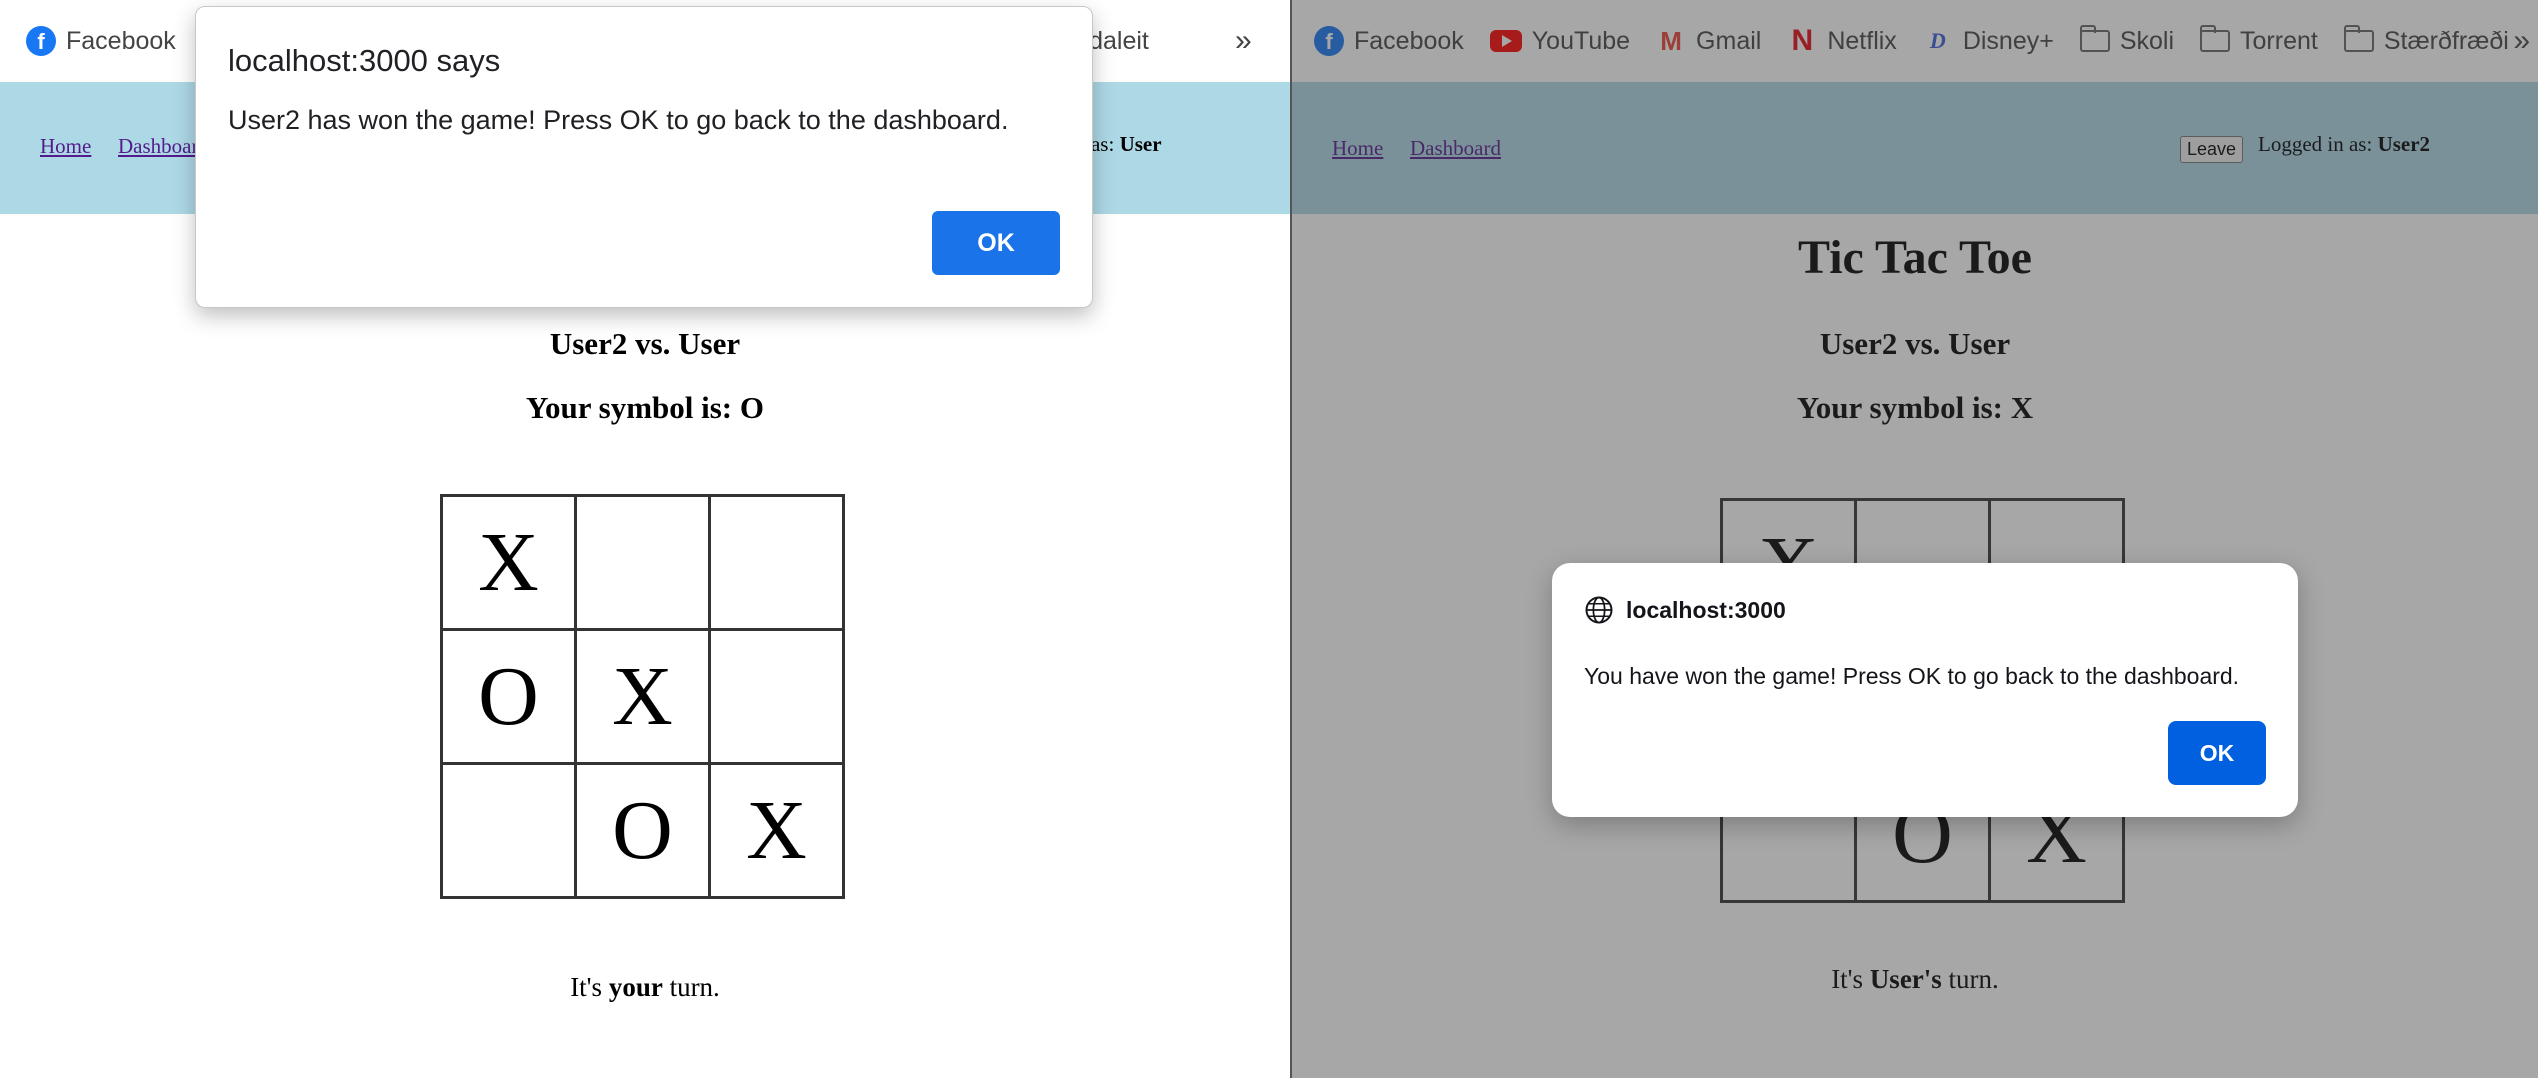 The image size is (2538, 1078). I want to click on turn-status: It's your turn., so click(645, 987).